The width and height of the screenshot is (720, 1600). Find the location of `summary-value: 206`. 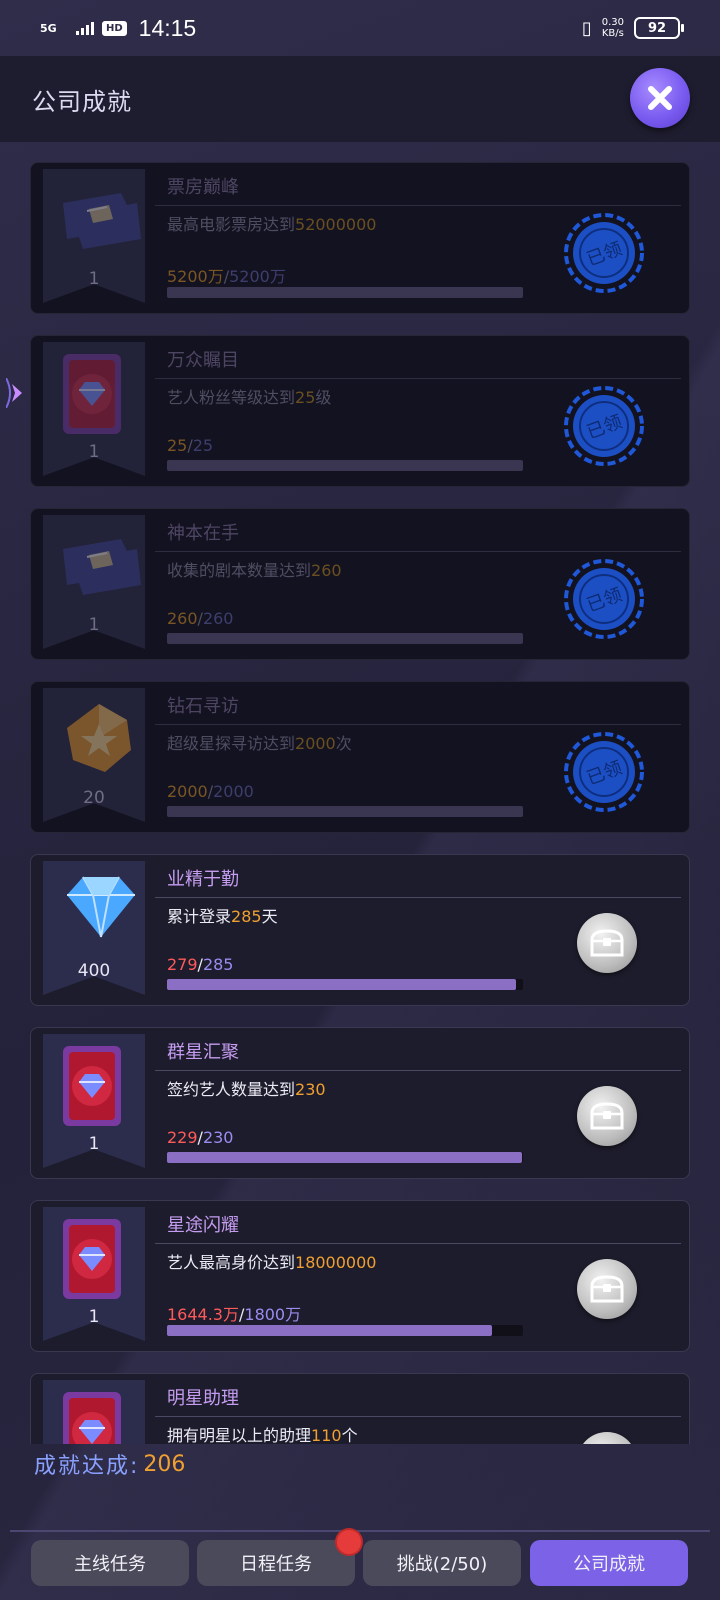

summary-value: 206 is located at coordinates (164, 1464).